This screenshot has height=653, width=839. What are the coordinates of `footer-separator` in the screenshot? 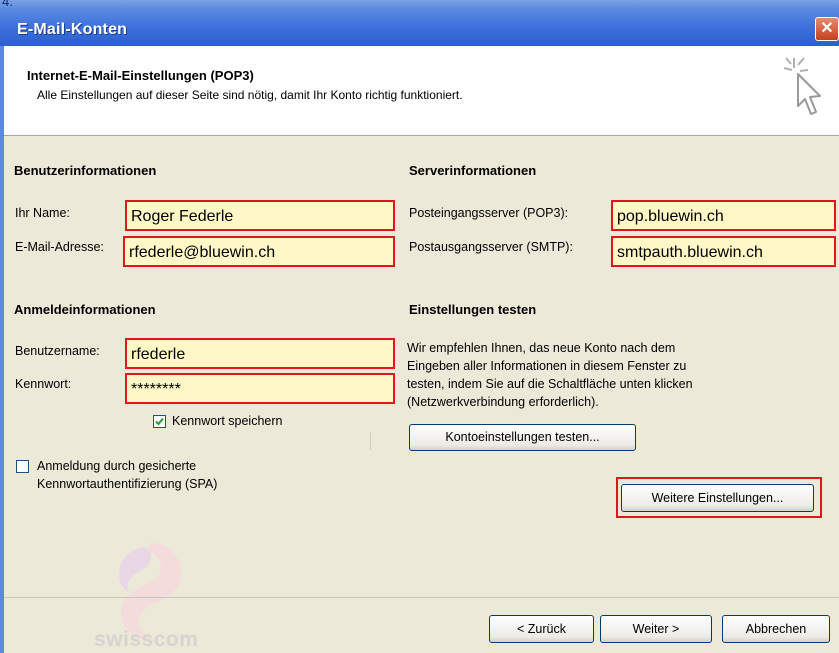 It's located at (421, 597).